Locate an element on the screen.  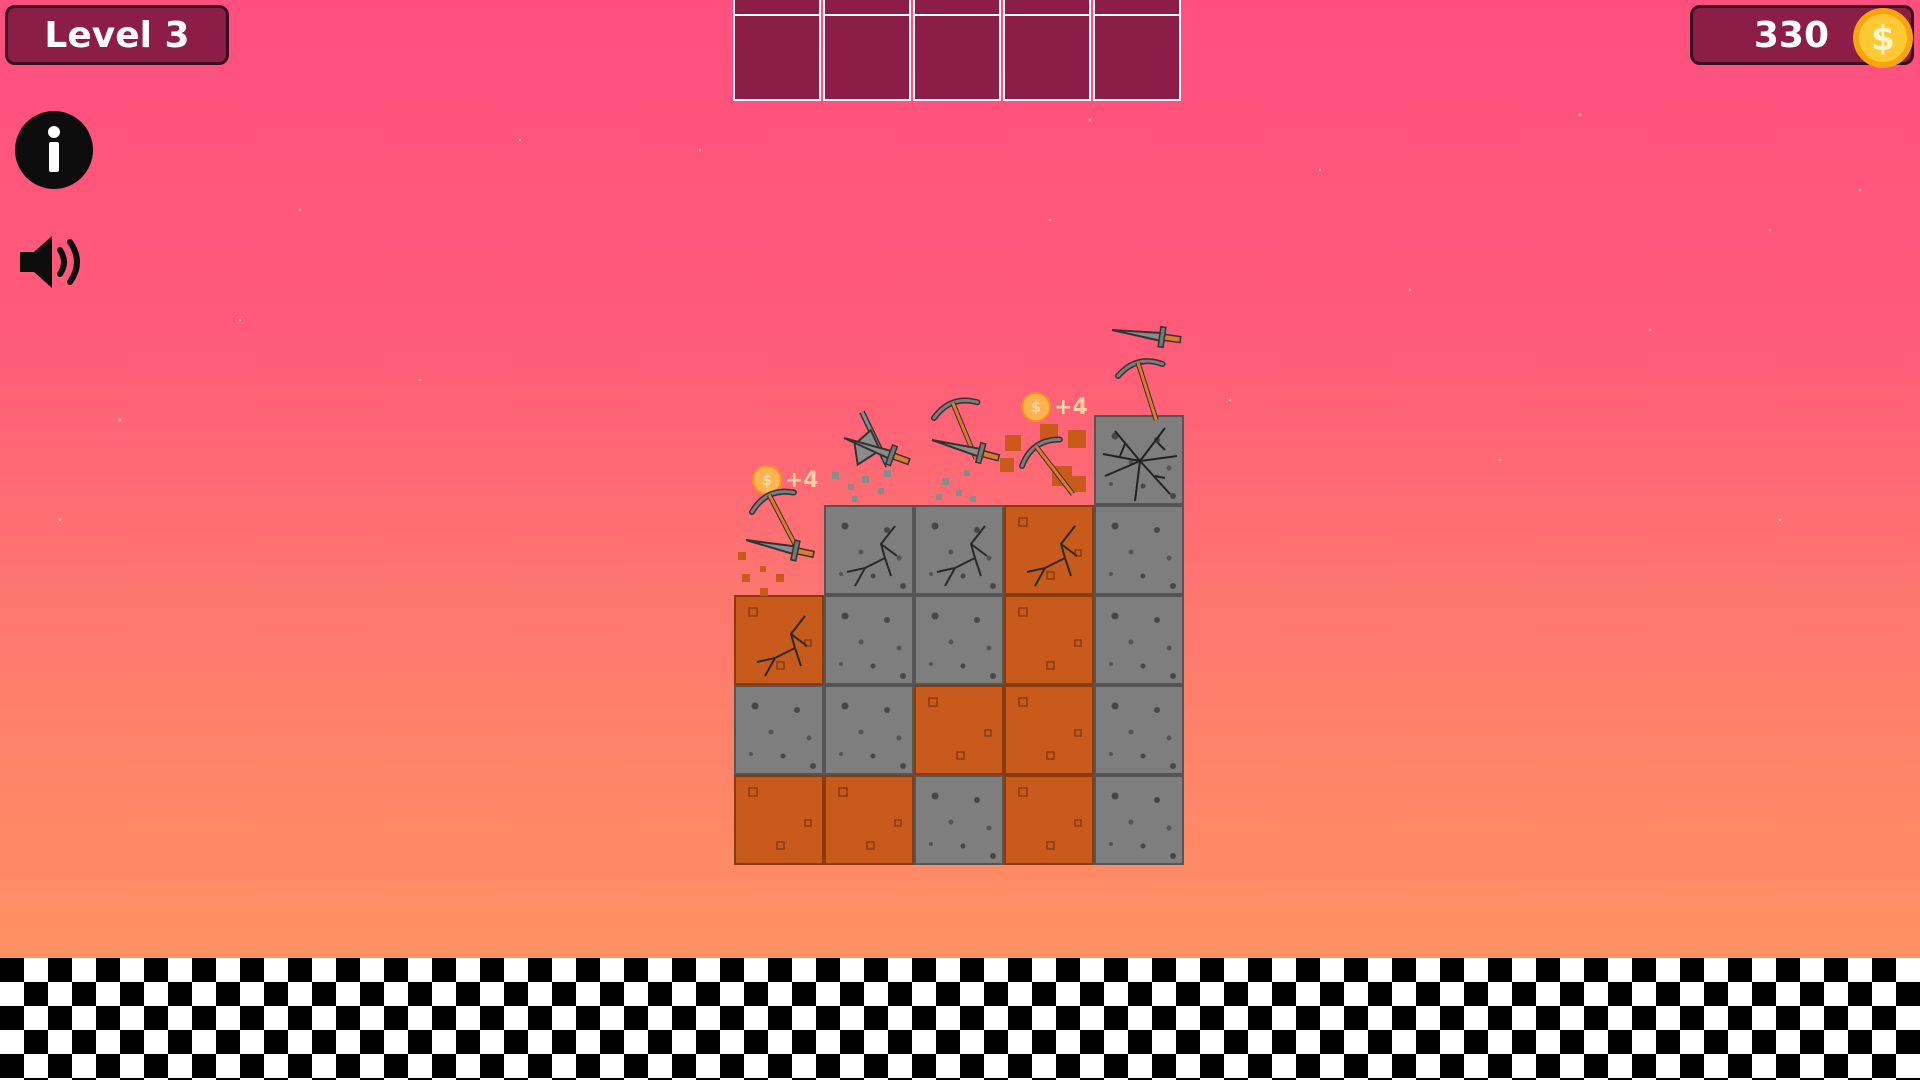
block-board is located at coordinates (959, 592).